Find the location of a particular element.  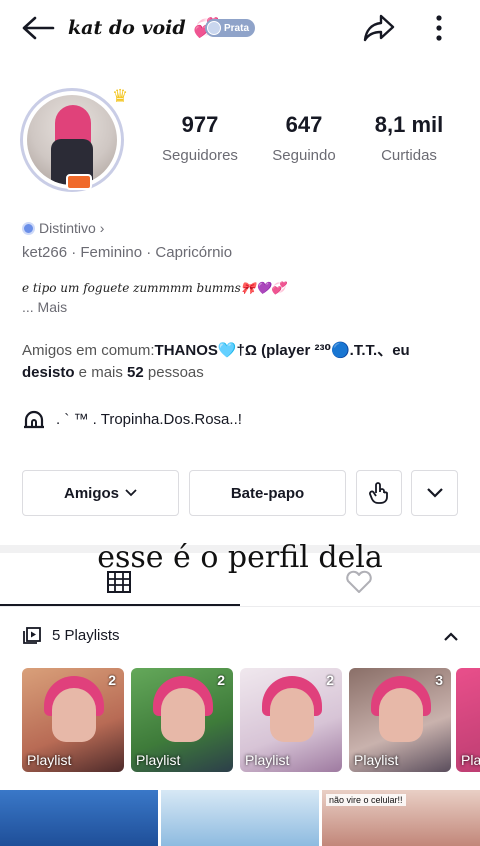

chevron-right-icon: › is located at coordinates (102, 228).